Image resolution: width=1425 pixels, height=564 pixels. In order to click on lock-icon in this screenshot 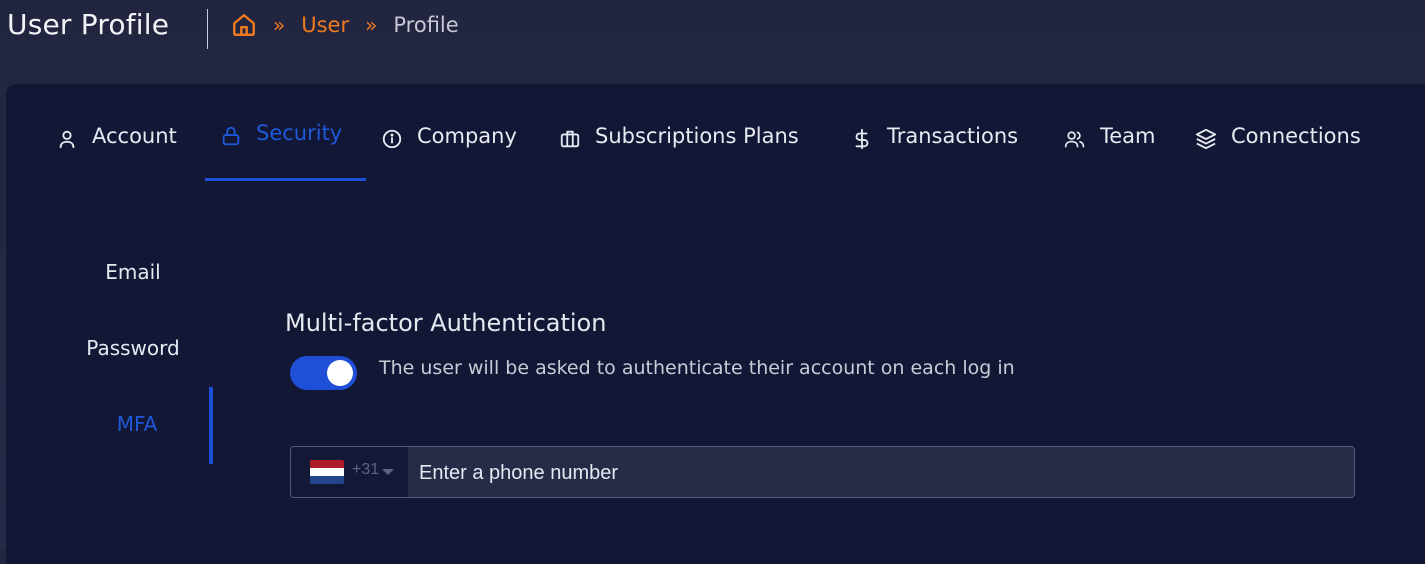, I will do `click(231, 136)`.